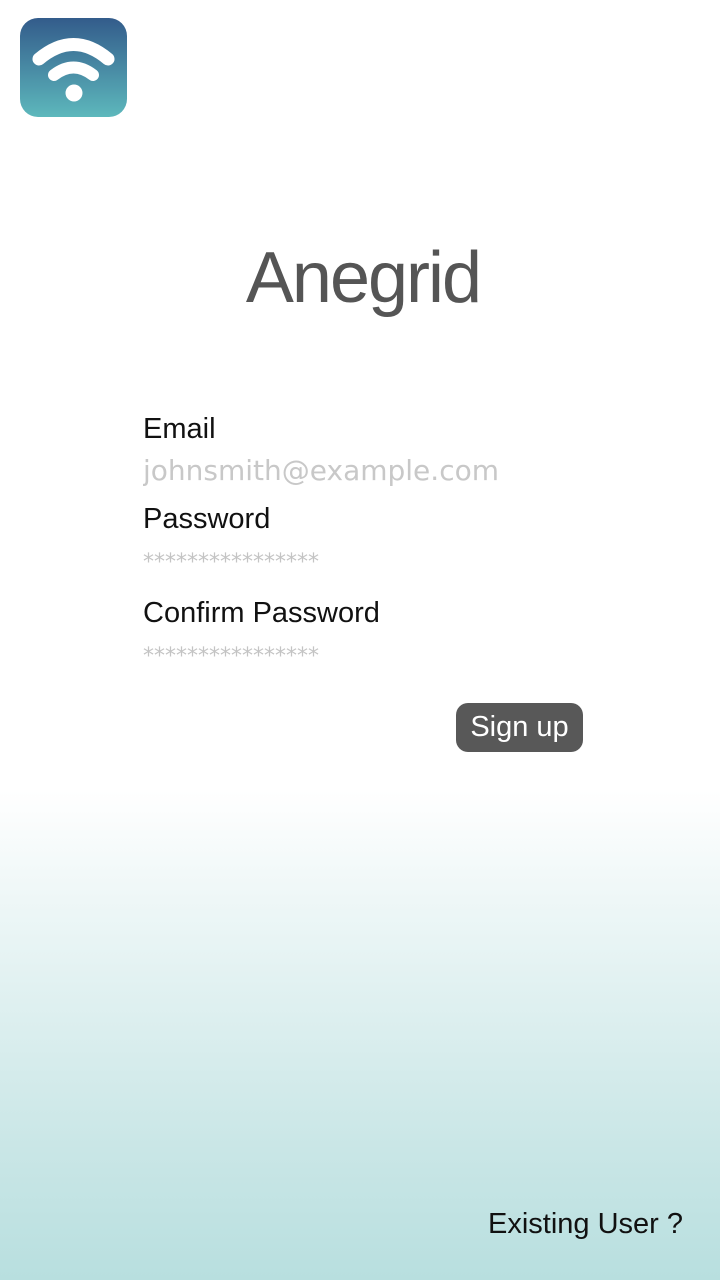 This screenshot has width=720, height=1280. Describe the element at coordinates (519, 727) in the screenshot. I see `signup-button: Sign up` at that location.